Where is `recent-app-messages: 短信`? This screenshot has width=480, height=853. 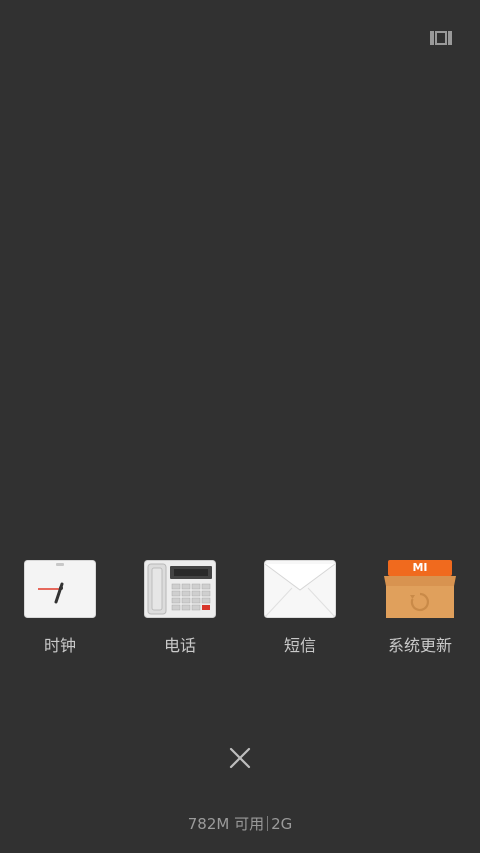
recent-app-messages: 短信 is located at coordinates (300, 610).